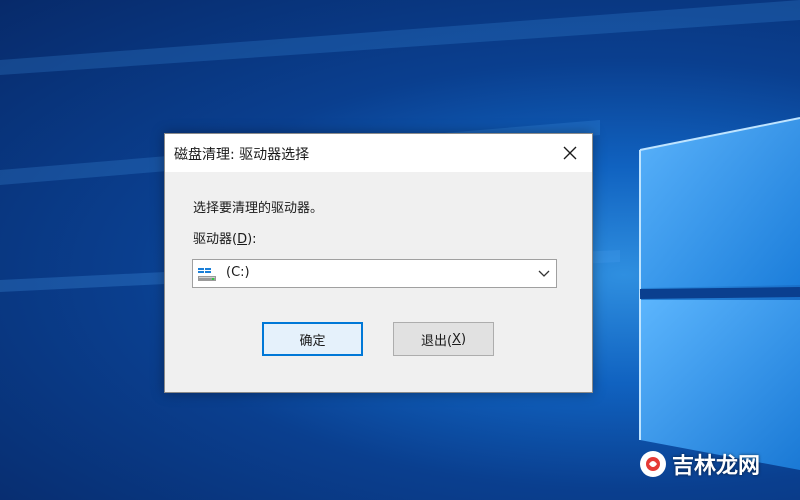 This screenshot has height=500, width=800. Describe the element at coordinates (652, 464) in the screenshot. I see `watermark-logo-icon` at that location.